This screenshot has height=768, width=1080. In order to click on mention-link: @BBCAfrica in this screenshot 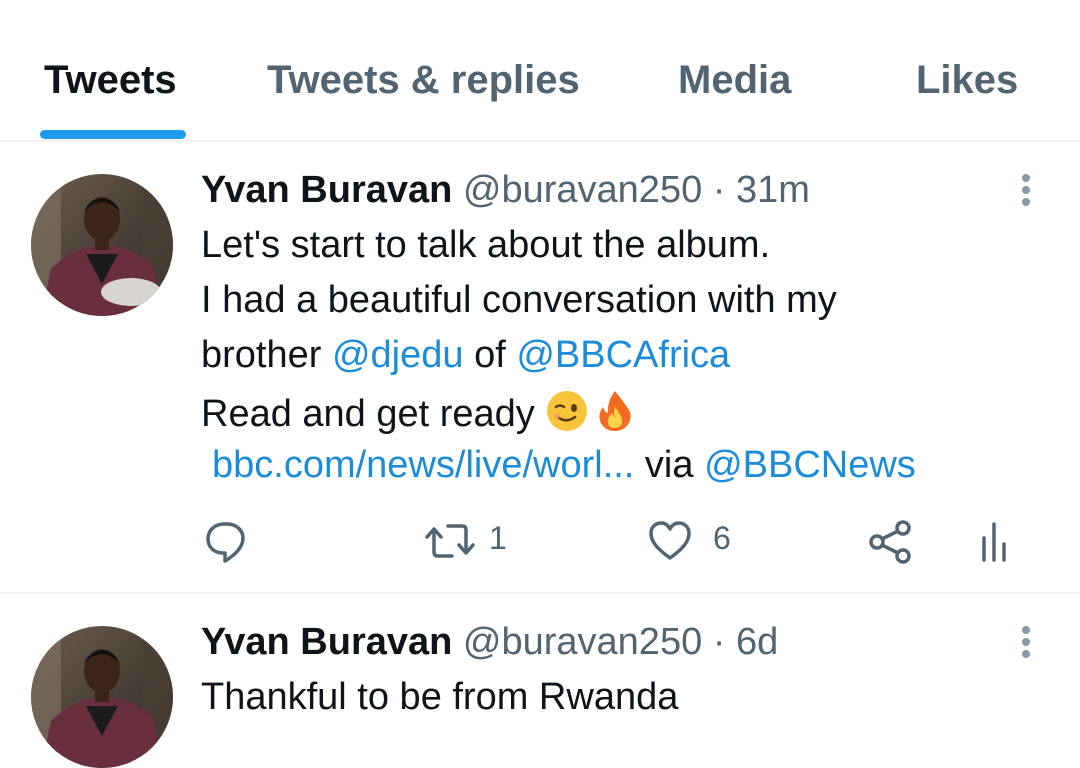, I will do `click(623, 355)`.